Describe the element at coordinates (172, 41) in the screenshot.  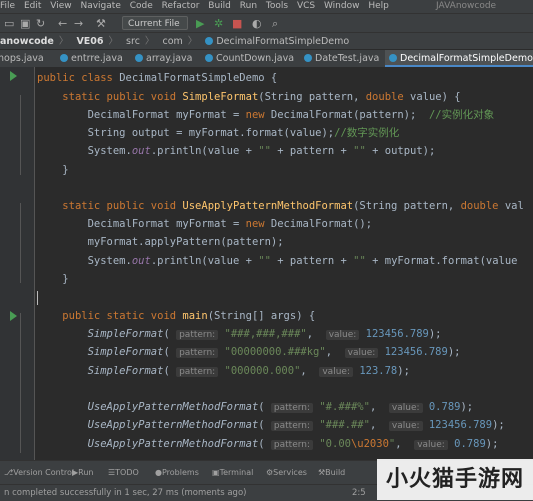
I see `breadcrumb-package: com` at that location.